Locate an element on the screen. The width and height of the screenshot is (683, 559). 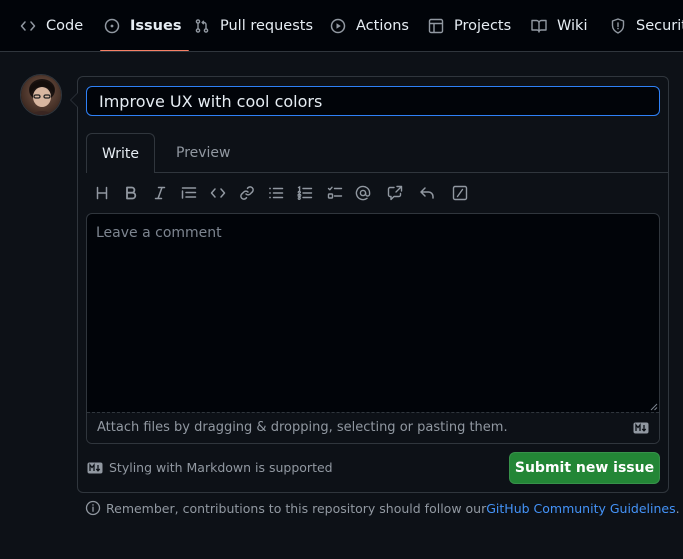
tab-actions-label: Actions is located at coordinates (382, 26).